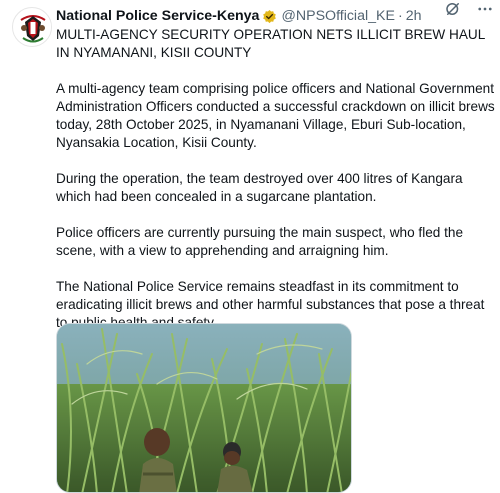  Describe the element at coordinates (338, 16) in the screenshot. I see `author-handle: @NPSOfficial_KE` at that location.